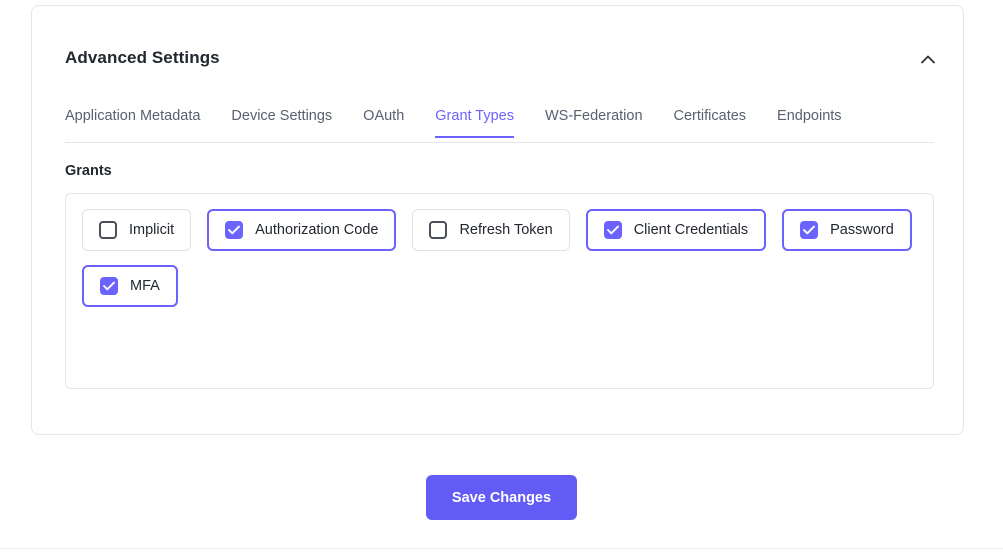  Describe the element at coordinates (281, 119) in the screenshot. I see `tab-device-settings: Device Settings` at that location.